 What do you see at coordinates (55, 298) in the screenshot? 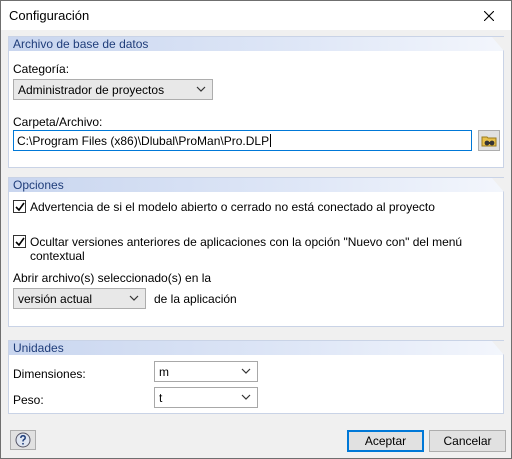
I see `version-value: versión actual` at bounding box center [55, 298].